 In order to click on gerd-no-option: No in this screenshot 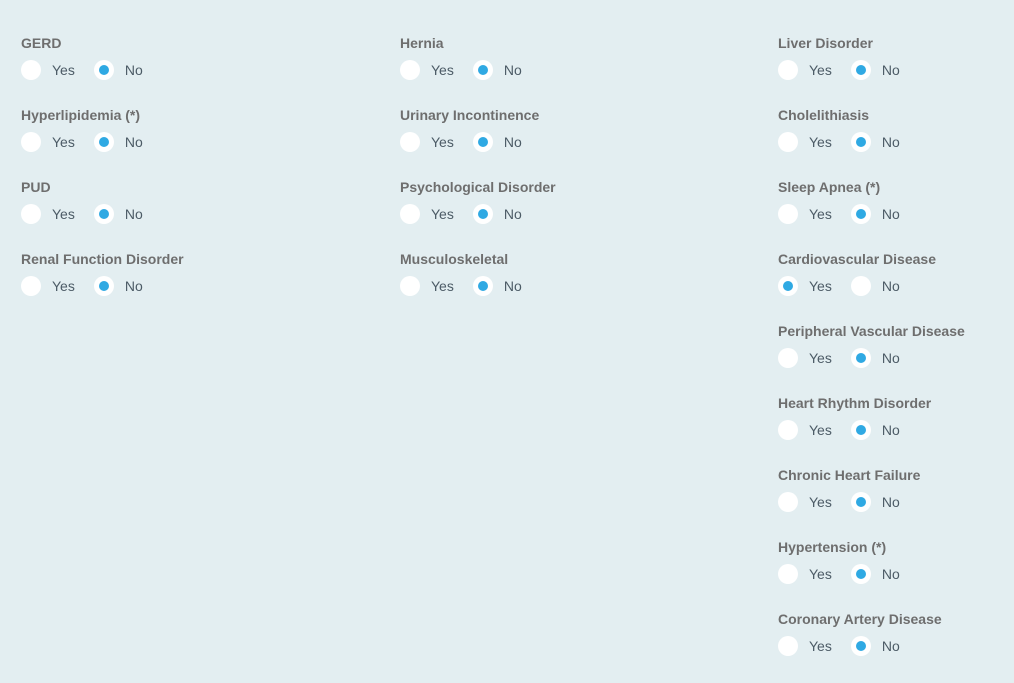, I will do `click(118, 70)`.